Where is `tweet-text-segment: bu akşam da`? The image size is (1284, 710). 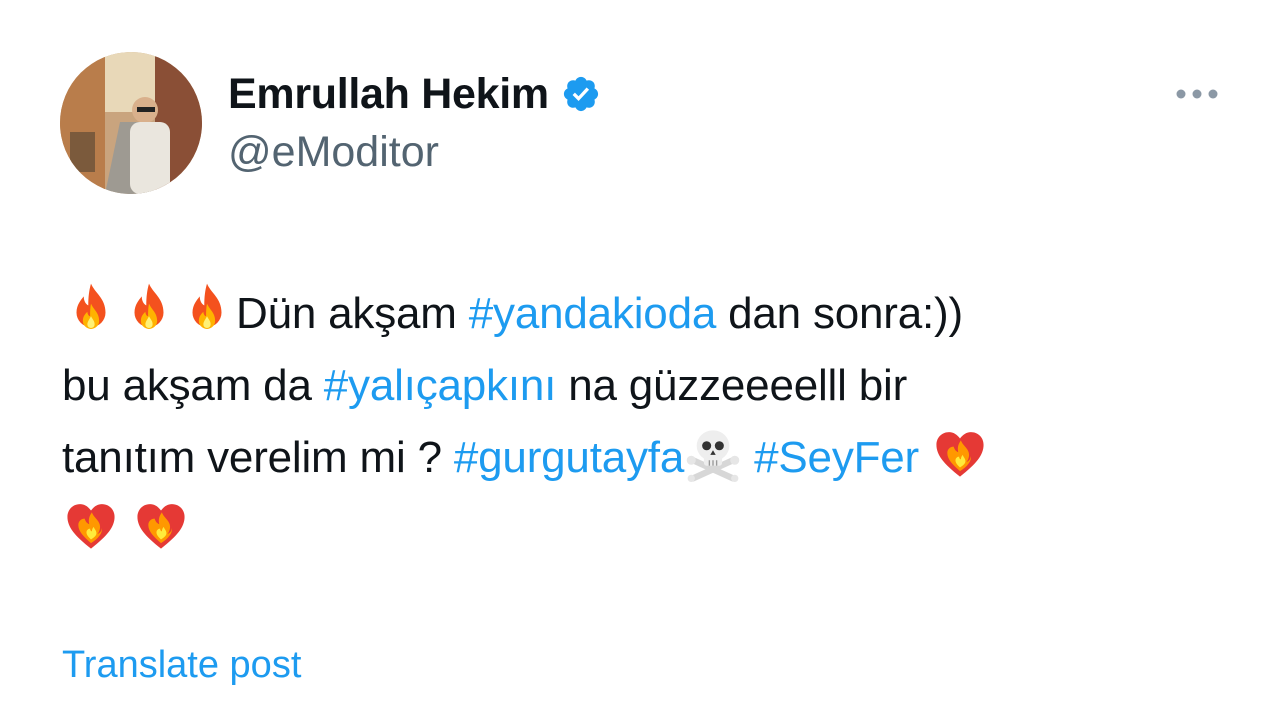
tweet-text-segment: bu akşam da is located at coordinates (193, 385).